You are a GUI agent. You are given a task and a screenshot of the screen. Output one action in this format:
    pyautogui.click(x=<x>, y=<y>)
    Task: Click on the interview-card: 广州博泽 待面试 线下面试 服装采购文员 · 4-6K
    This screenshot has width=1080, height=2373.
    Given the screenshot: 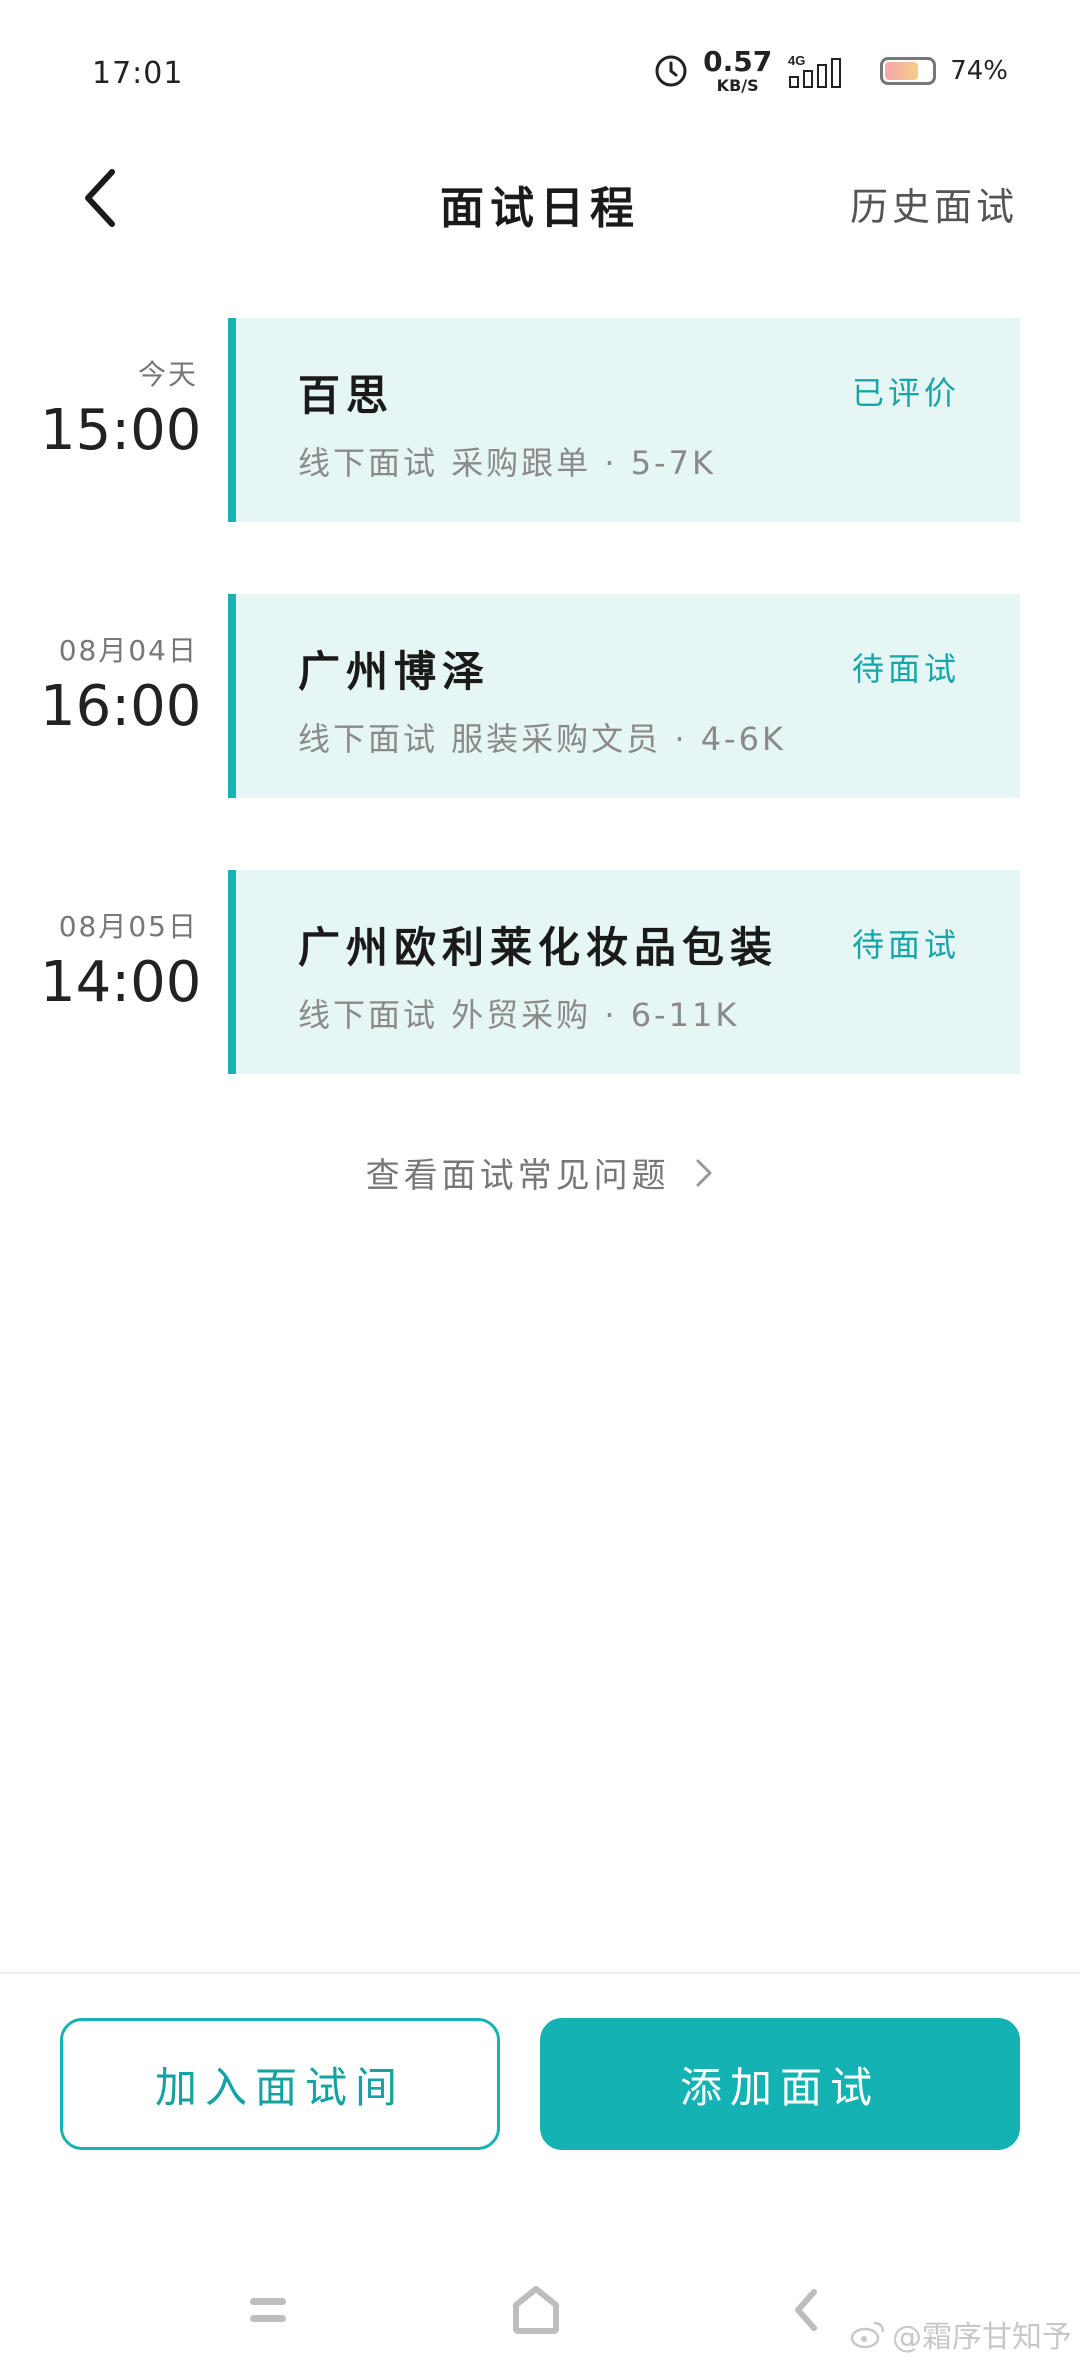 What is the action you would take?
    pyautogui.click(x=624, y=696)
    